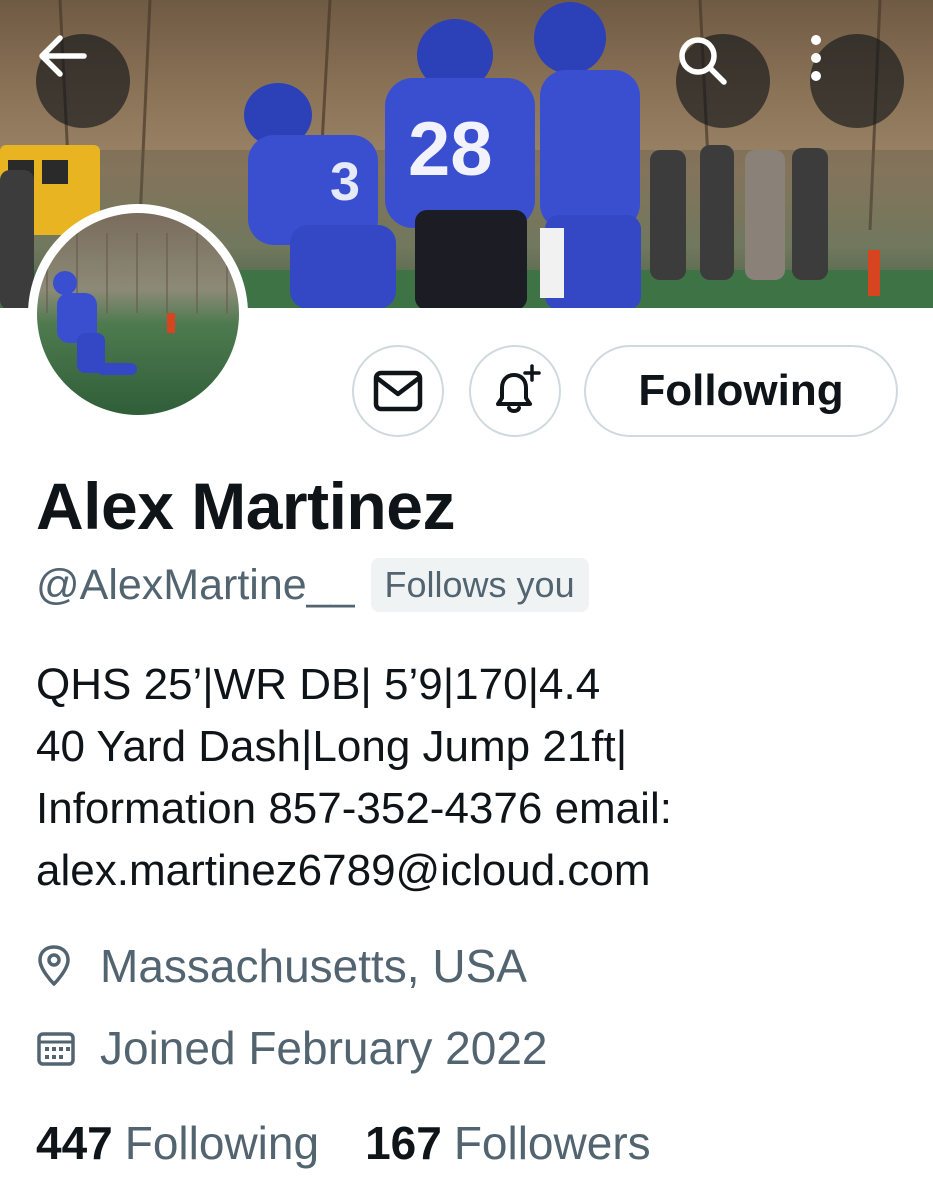 This screenshot has width=933, height=1200. What do you see at coordinates (324, 1048) in the screenshot?
I see `joined-text: Joined February 2022` at bounding box center [324, 1048].